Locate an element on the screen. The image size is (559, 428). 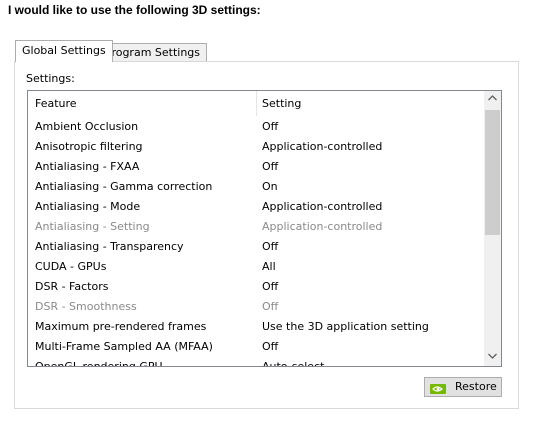
row-feature: Anisotropic filtering is located at coordinates (89, 146).